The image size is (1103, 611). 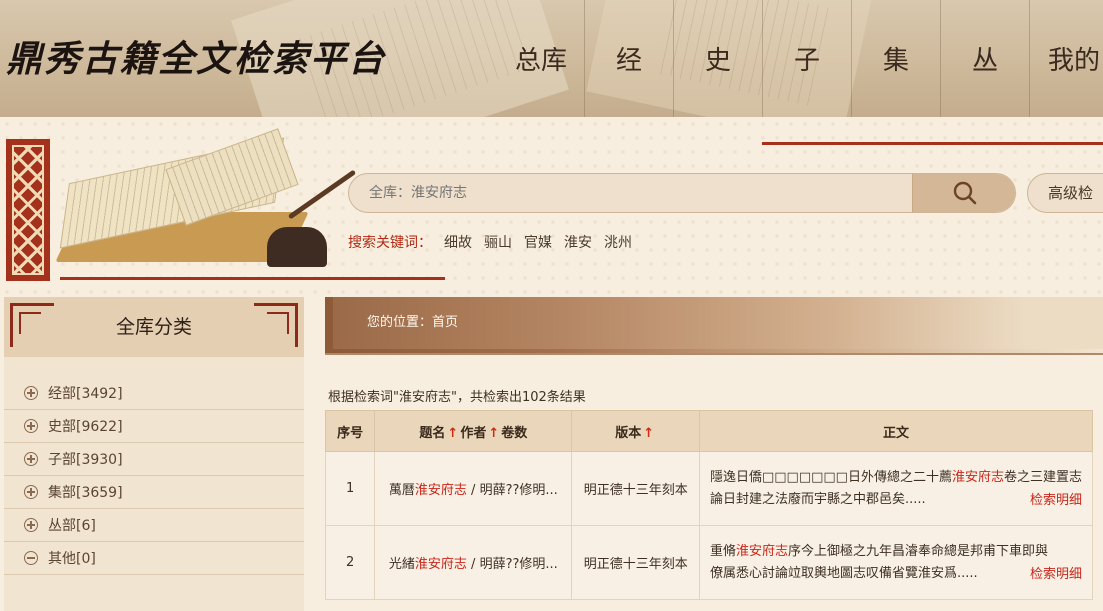 I want to click on row-index: 1, so click(x=350, y=488).